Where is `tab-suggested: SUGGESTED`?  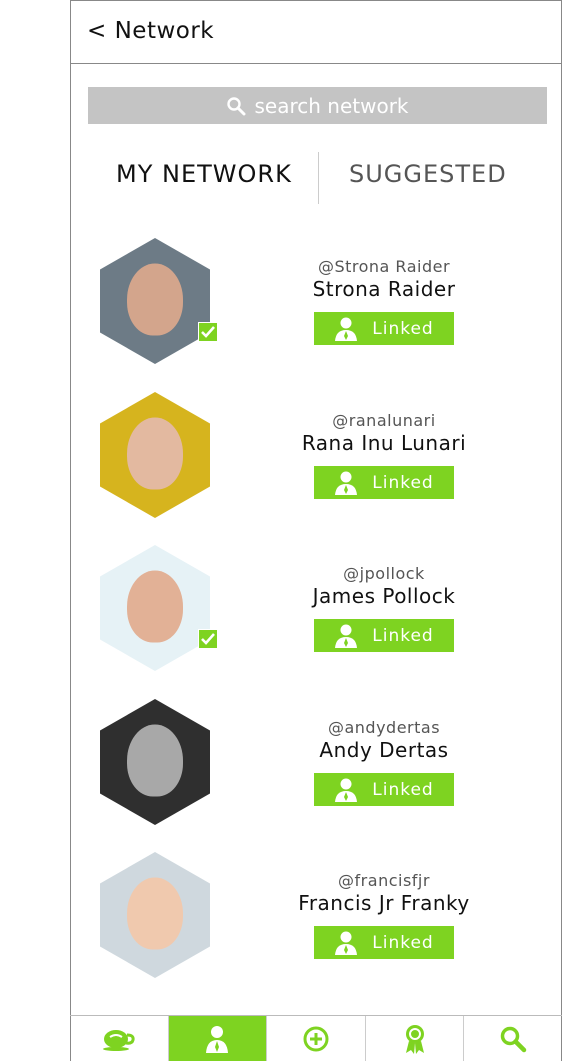 tab-suggested: SUGGESTED is located at coordinates (428, 174).